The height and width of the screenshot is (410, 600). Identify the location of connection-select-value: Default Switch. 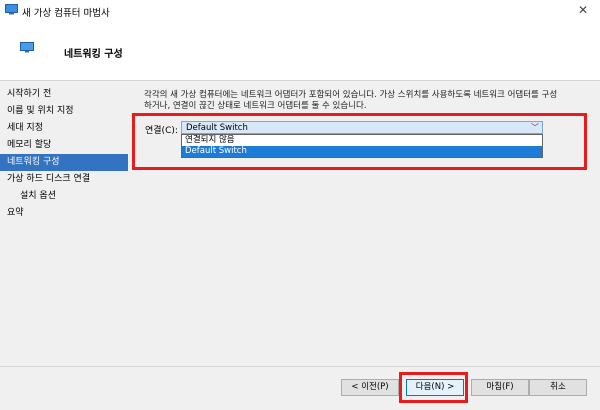
(217, 128).